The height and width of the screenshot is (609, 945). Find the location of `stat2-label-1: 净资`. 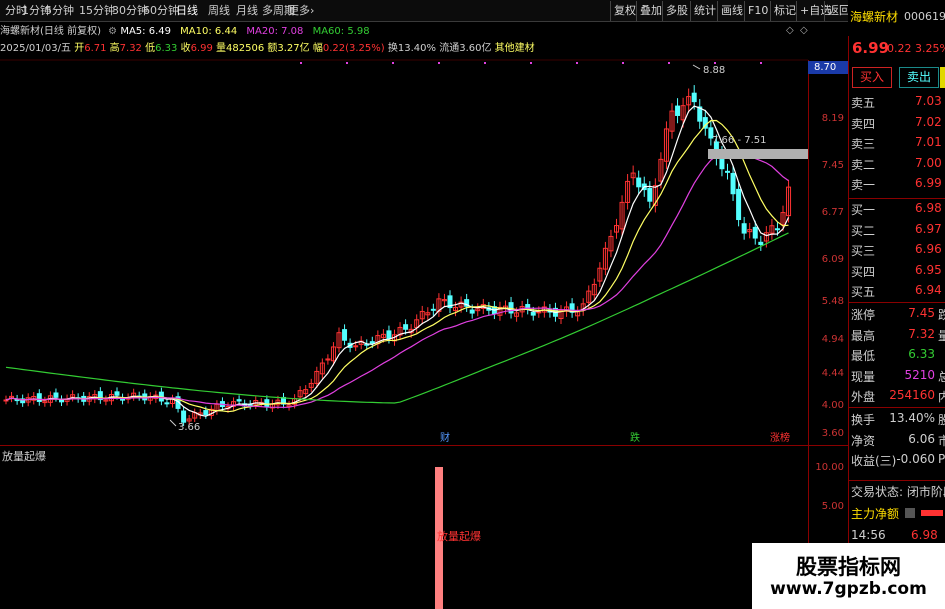

stat2-label-1: 净资 is located at coordinates (863, 440).